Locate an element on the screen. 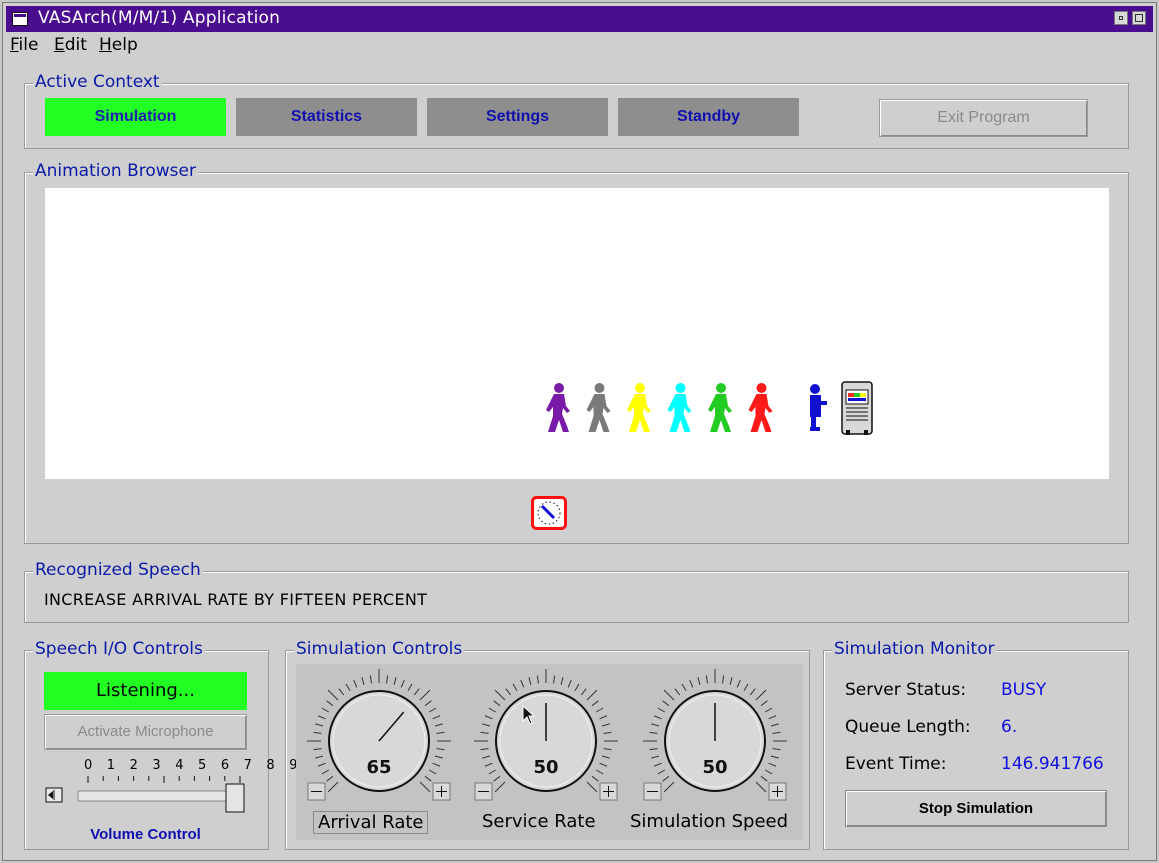  server-status-label: Server Status: is located at coordinates (906, 690).